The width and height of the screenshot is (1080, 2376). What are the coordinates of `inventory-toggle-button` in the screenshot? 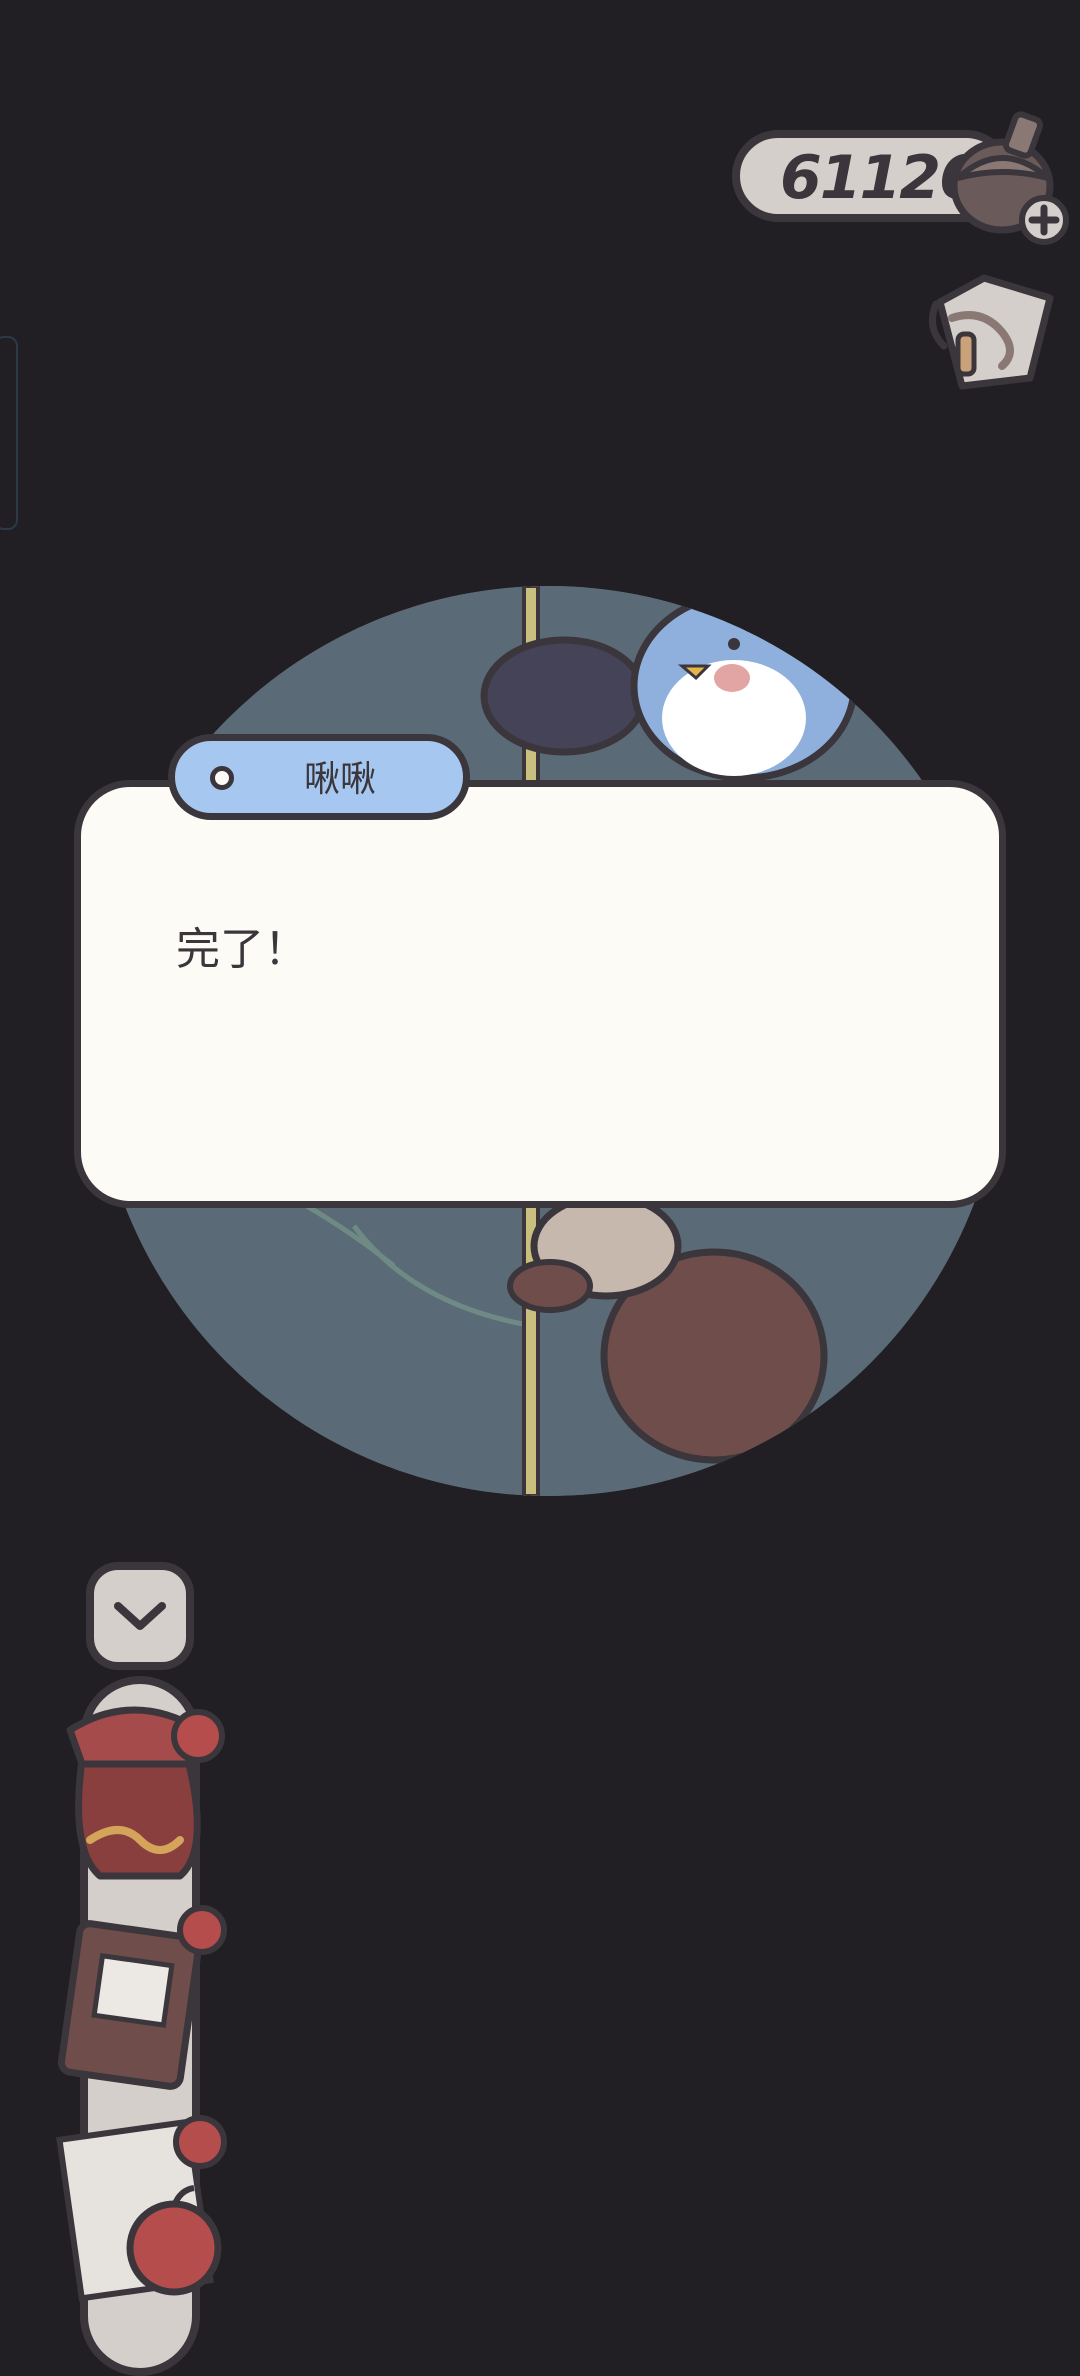 It's located at (140, 1616).